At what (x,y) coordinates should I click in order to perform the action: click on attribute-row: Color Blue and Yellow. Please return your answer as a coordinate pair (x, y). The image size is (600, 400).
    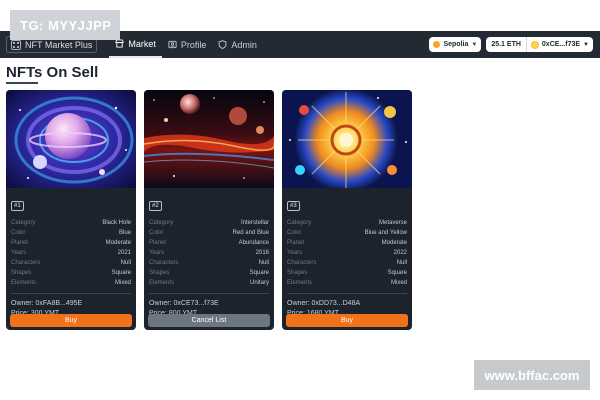
    Looking at the image, I should click on (347, 233).